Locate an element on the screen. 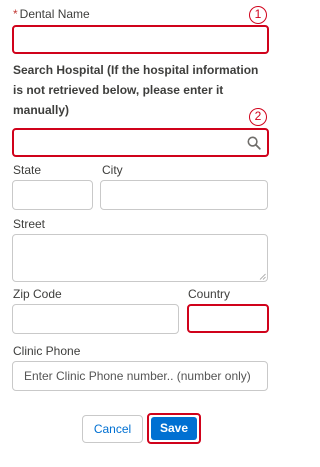 Image resolution: width=320 pixels, height=467 pixels. resize-handle-icon is located at coordinates (262, 276).